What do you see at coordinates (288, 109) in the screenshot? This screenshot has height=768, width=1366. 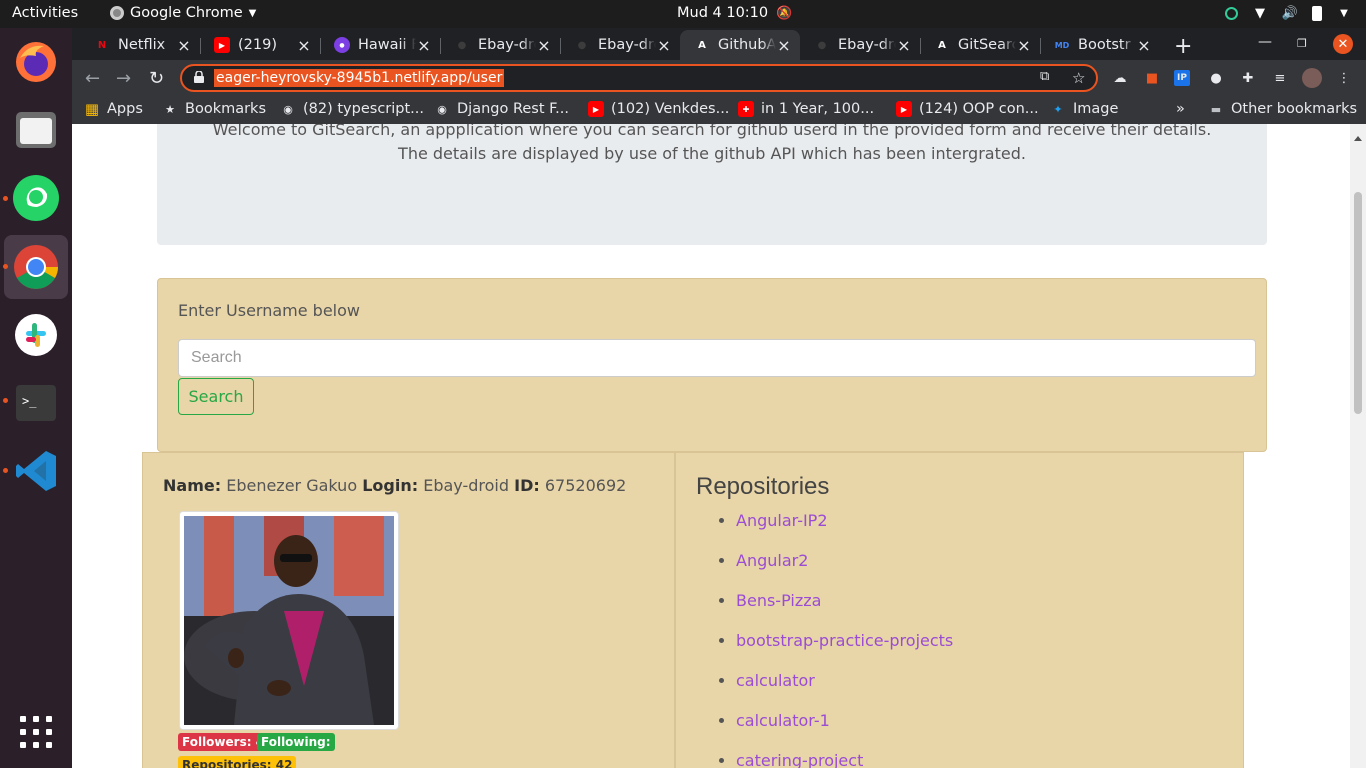 I see `globe-icon: ◉` at bounding box center [288, 109].